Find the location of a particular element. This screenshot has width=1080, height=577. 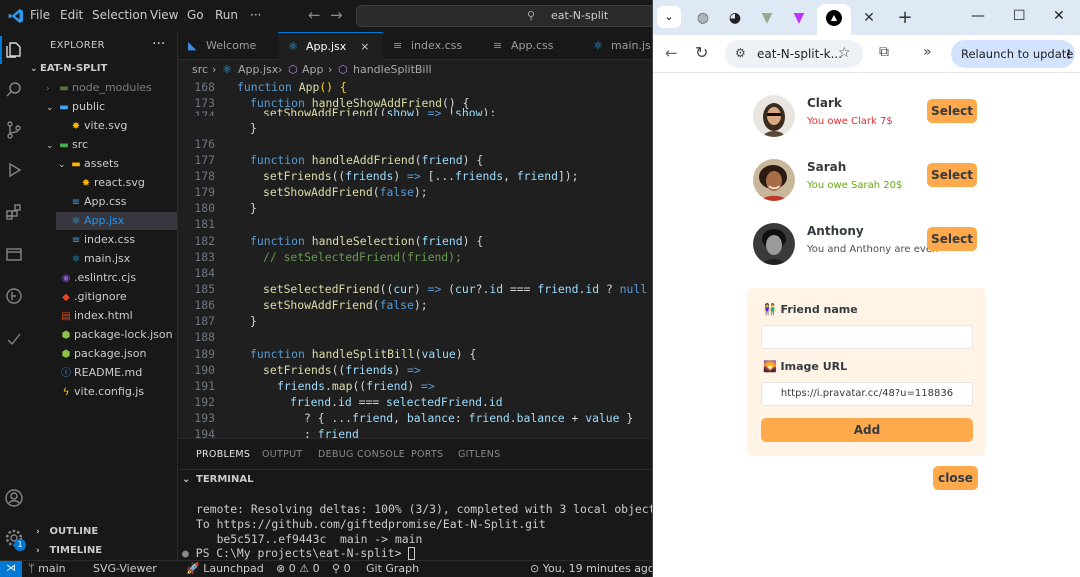

explorer-title: EXPLORER is located at coordinates (77, 45).